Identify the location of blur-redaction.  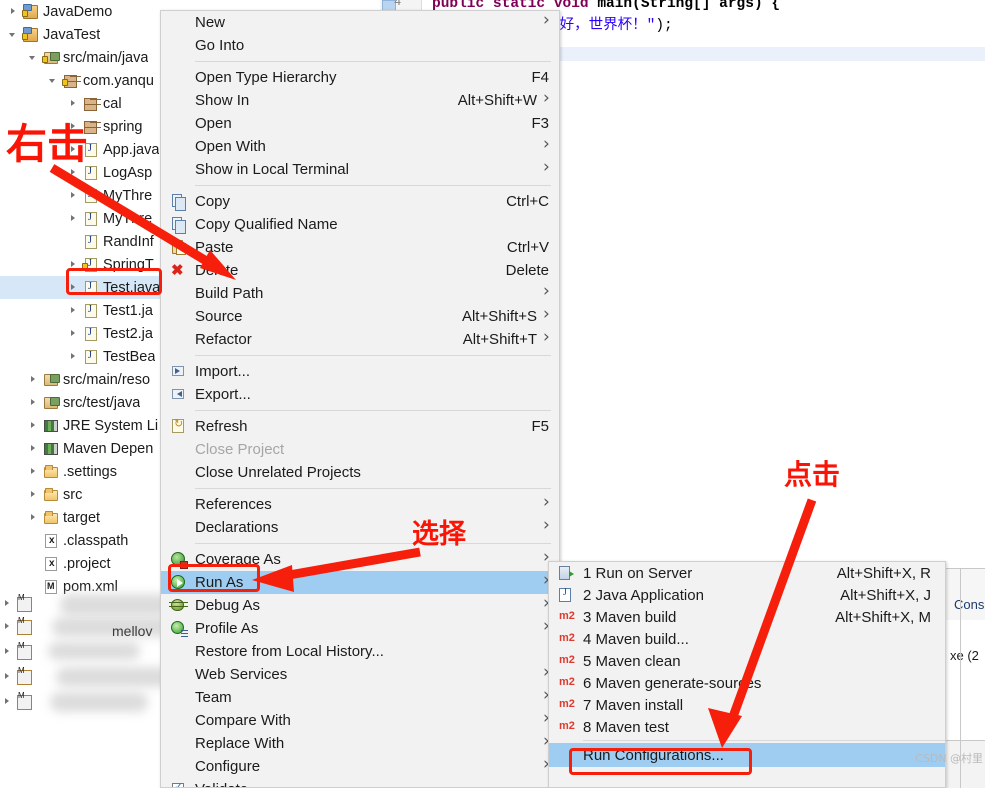
(114, 605).